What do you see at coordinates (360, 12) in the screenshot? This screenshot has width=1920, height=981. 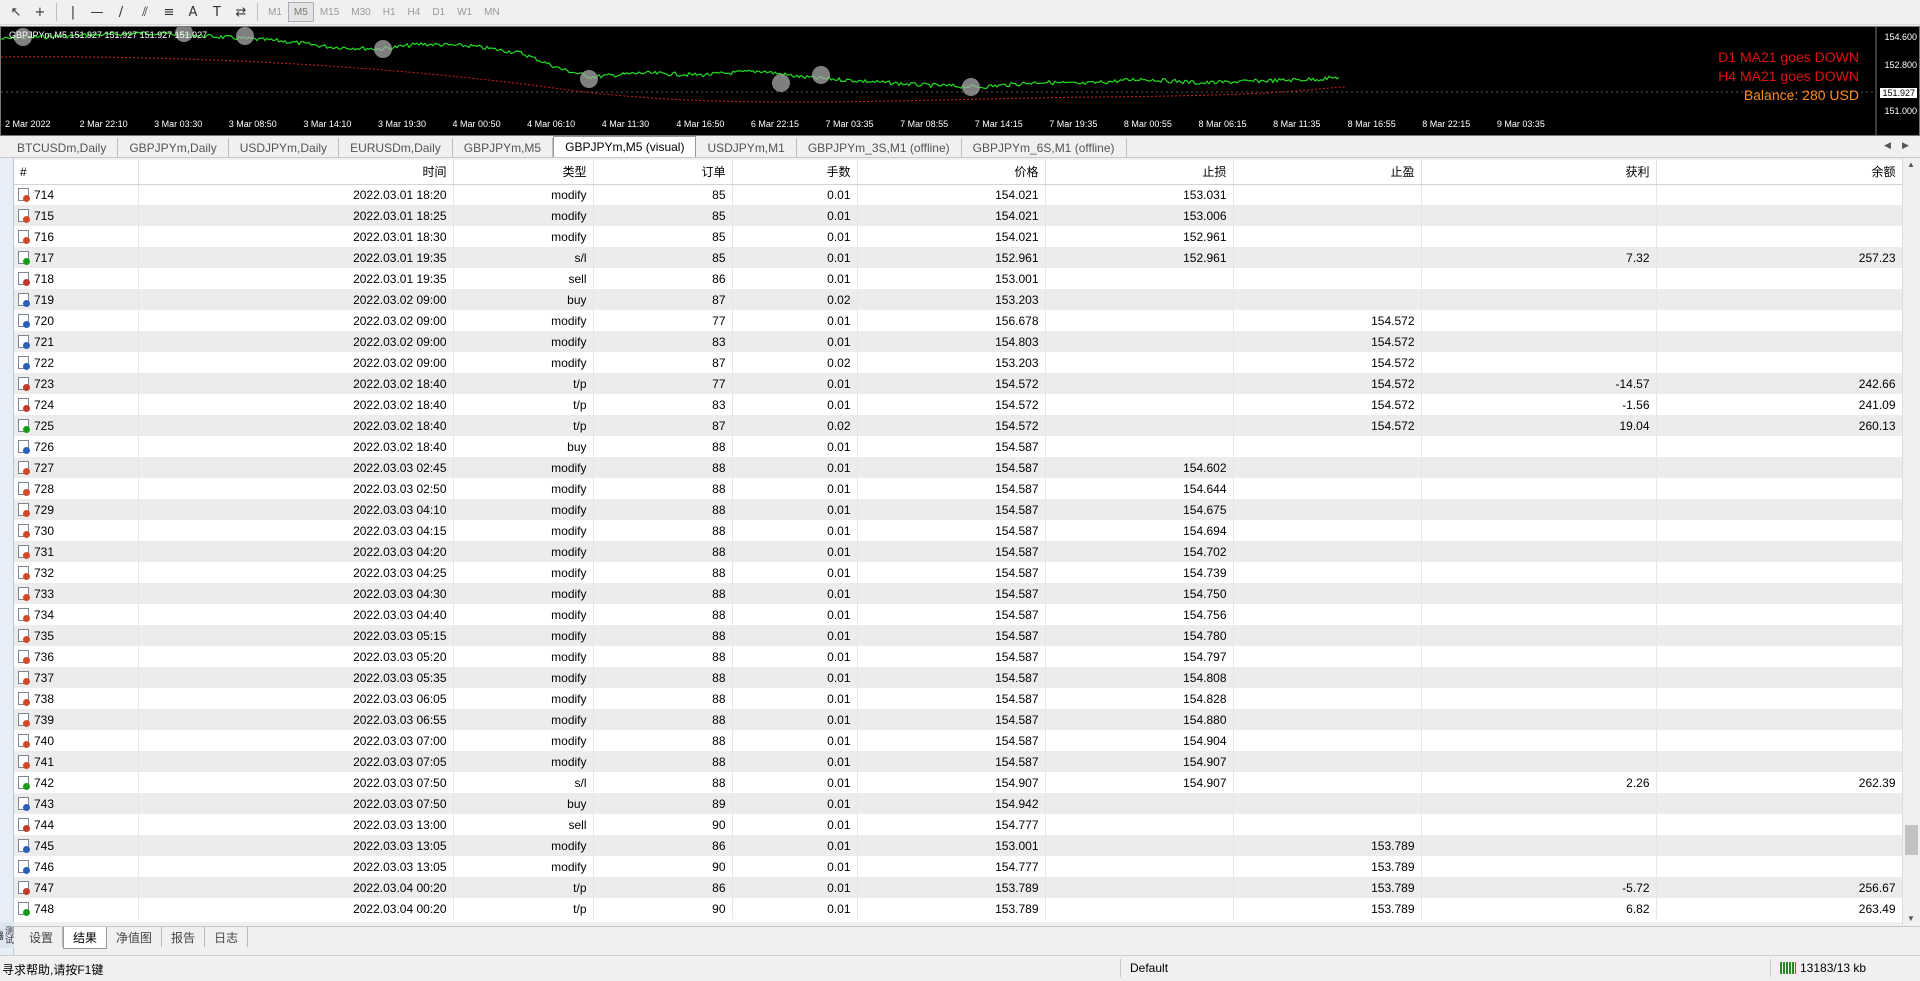 I see `timeframe-m30-button: M30` at bounding box center [360, 12].